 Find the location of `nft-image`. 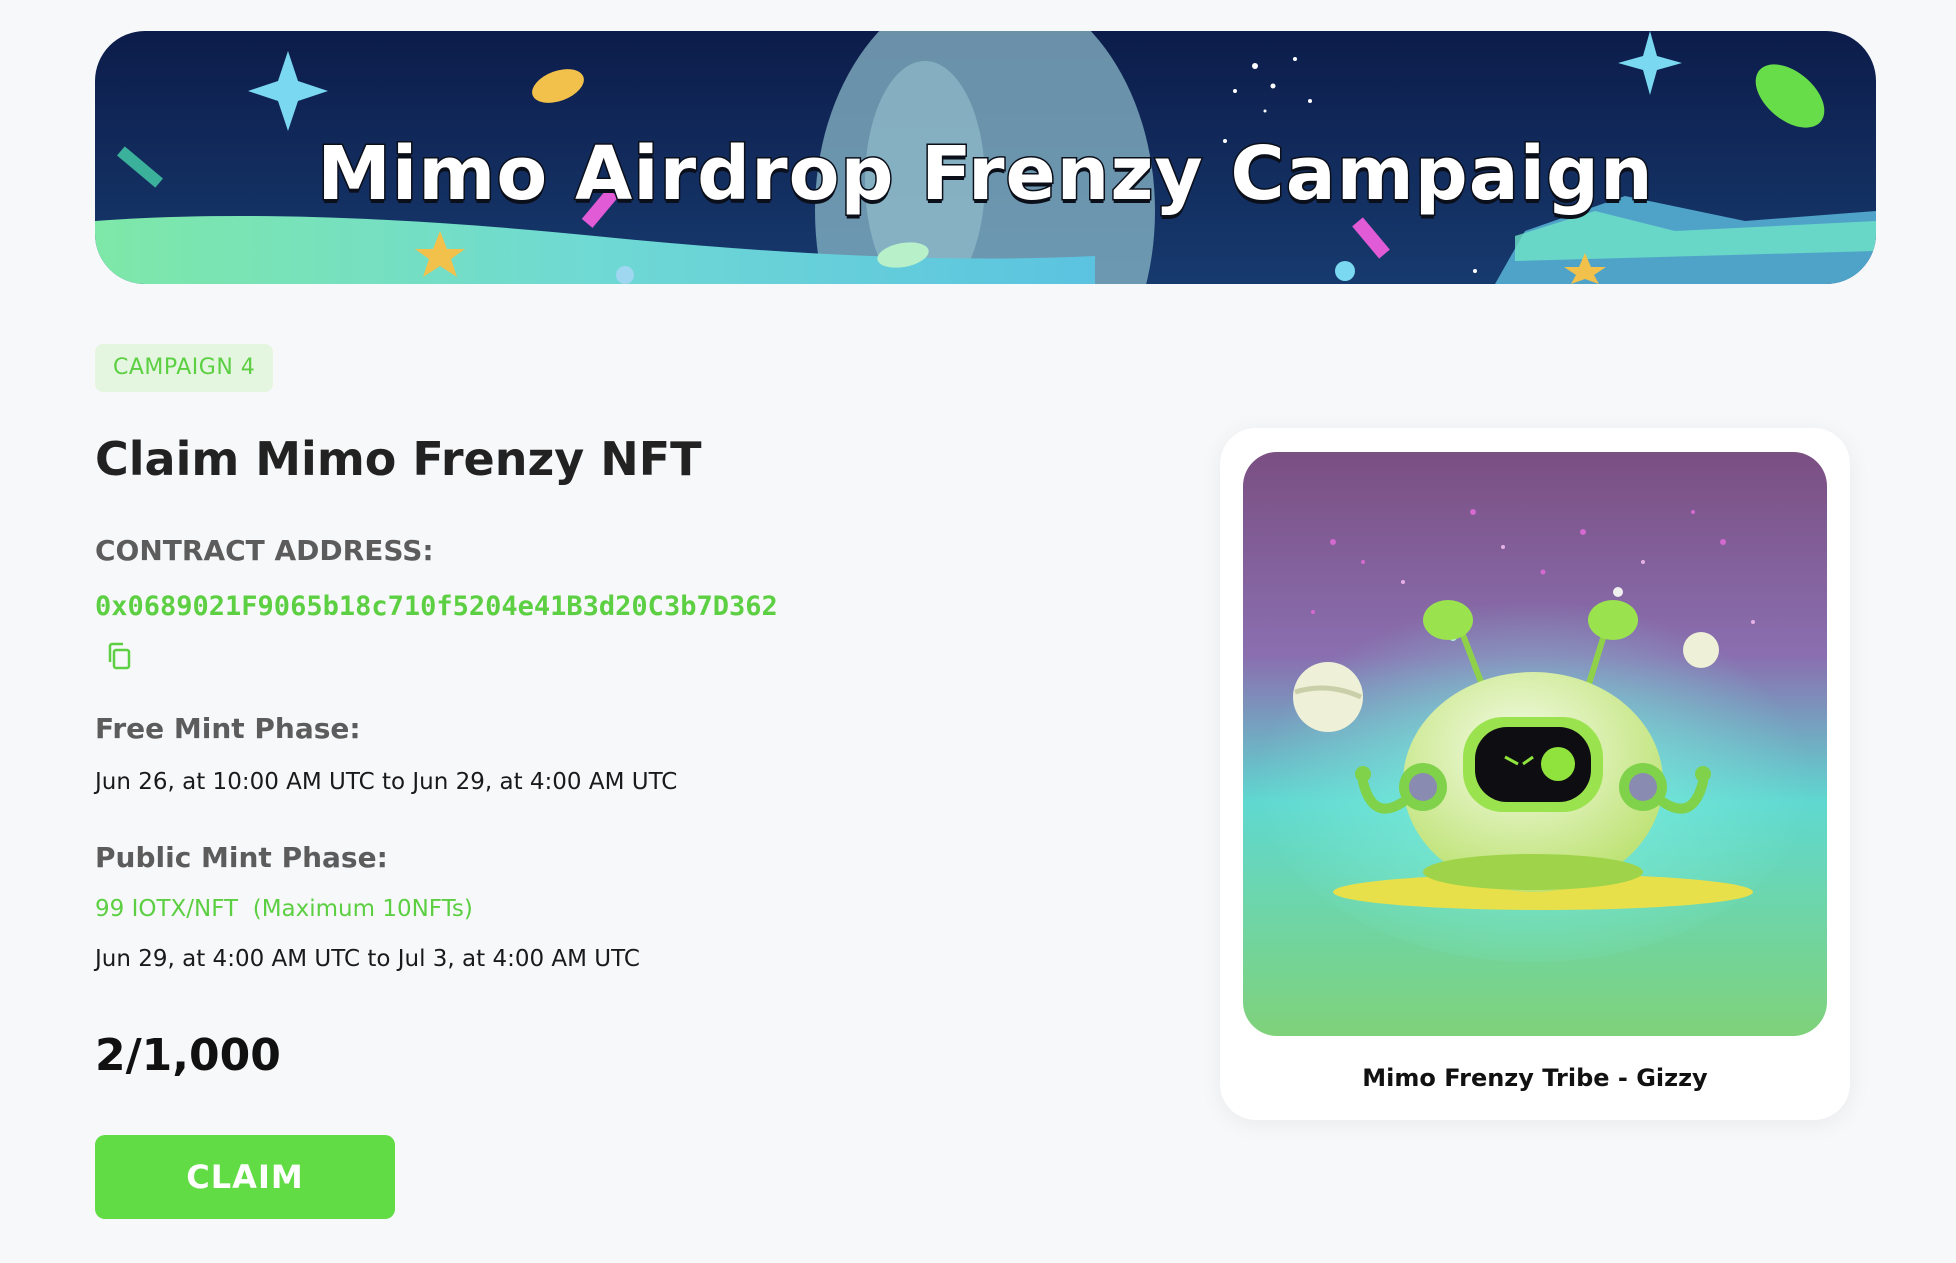

nft-image is located at coordinates (1535, 744).